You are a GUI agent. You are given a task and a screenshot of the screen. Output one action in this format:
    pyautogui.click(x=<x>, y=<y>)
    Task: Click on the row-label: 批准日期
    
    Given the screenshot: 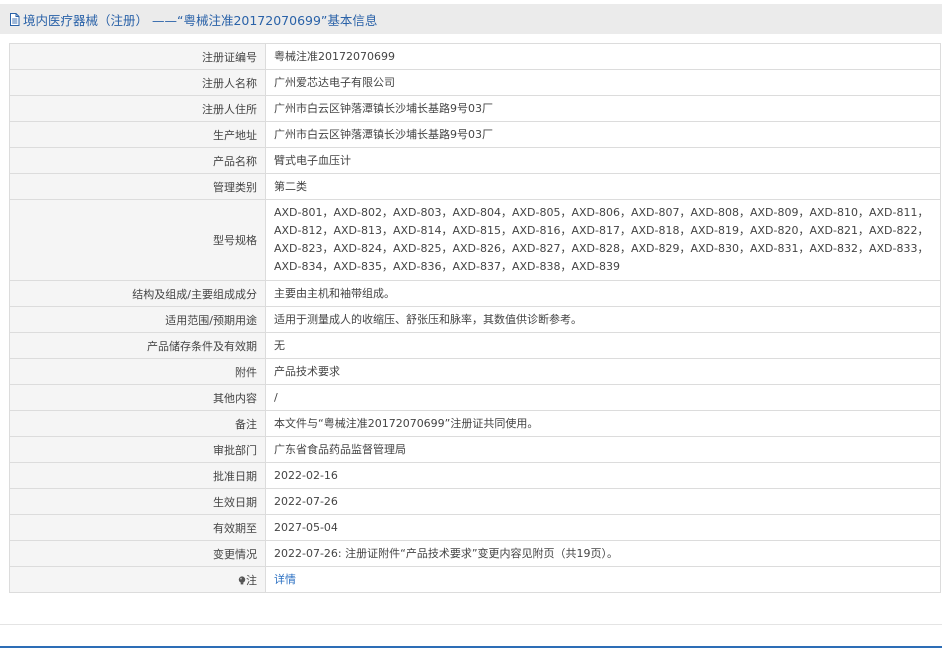 What is the action you would take?
    pyautogui.click(x=137, y=475)
    